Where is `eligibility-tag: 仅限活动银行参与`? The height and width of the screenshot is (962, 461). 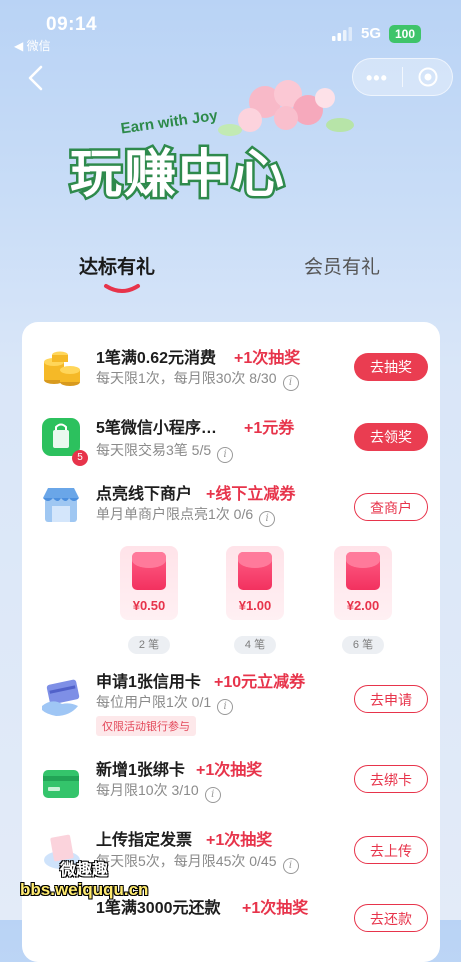
eligibility-tag: 仅限活动银行参与 is located at coordinates (146, 726).